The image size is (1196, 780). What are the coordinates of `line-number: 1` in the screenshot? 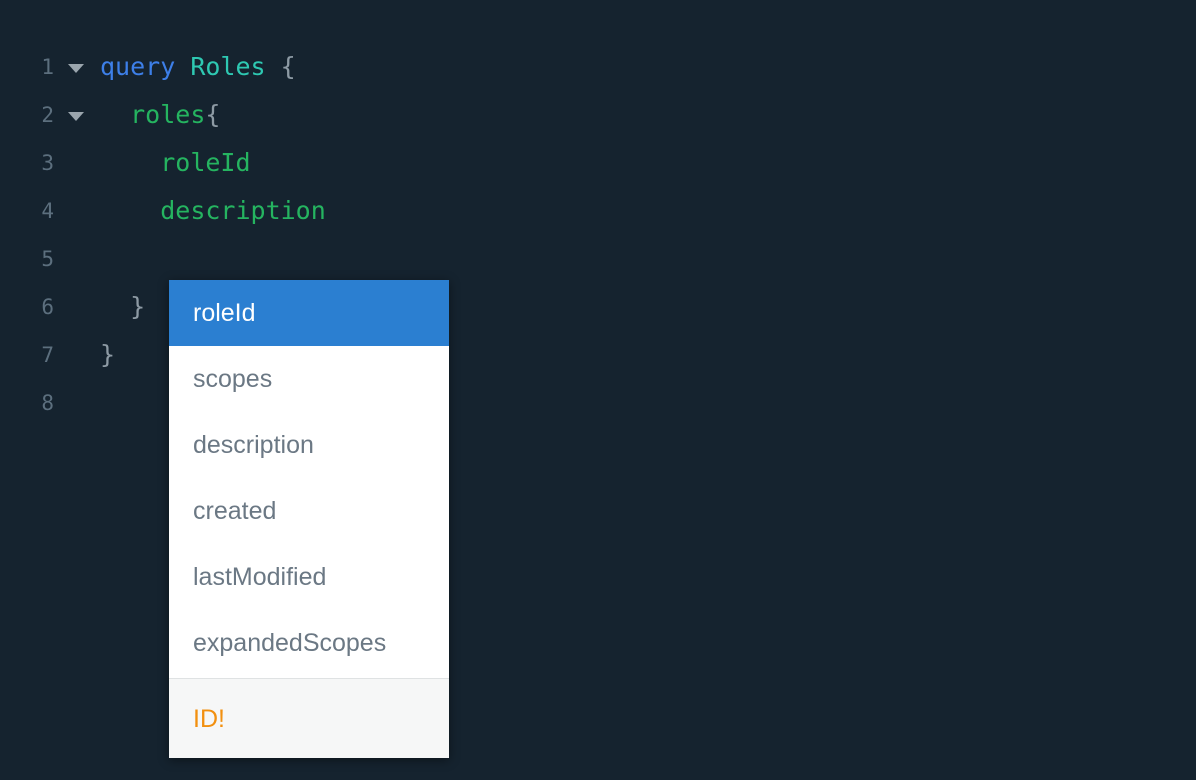 It's located at (47, 67).